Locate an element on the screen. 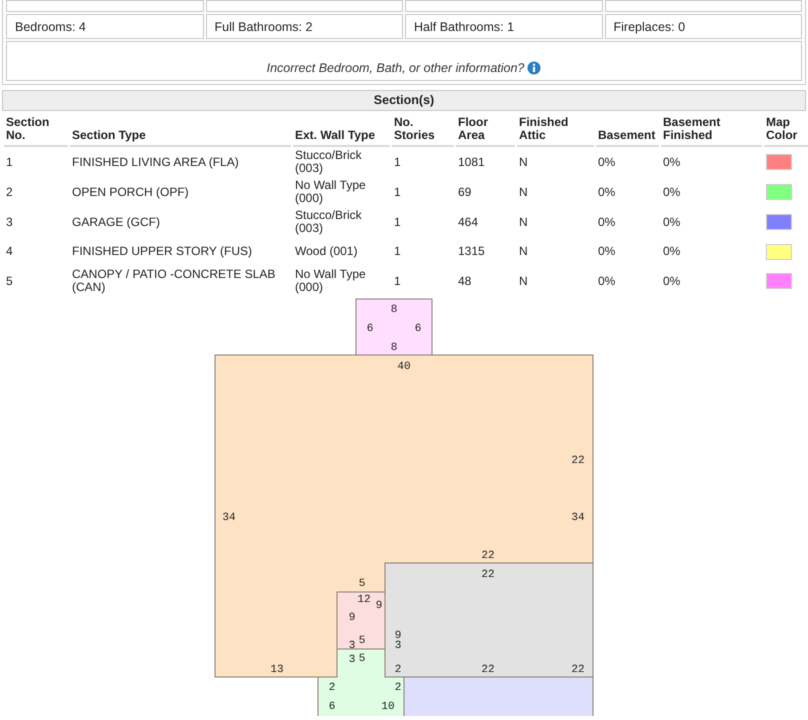 The height and width of the screenshot is (720, 808). table-cell-text: 5 is located at coordinates (9, 281).